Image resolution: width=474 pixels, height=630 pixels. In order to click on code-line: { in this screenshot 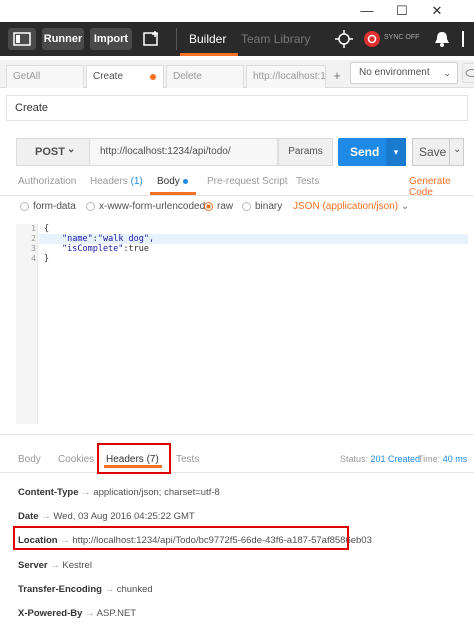, I will do `click(47, 229)`.